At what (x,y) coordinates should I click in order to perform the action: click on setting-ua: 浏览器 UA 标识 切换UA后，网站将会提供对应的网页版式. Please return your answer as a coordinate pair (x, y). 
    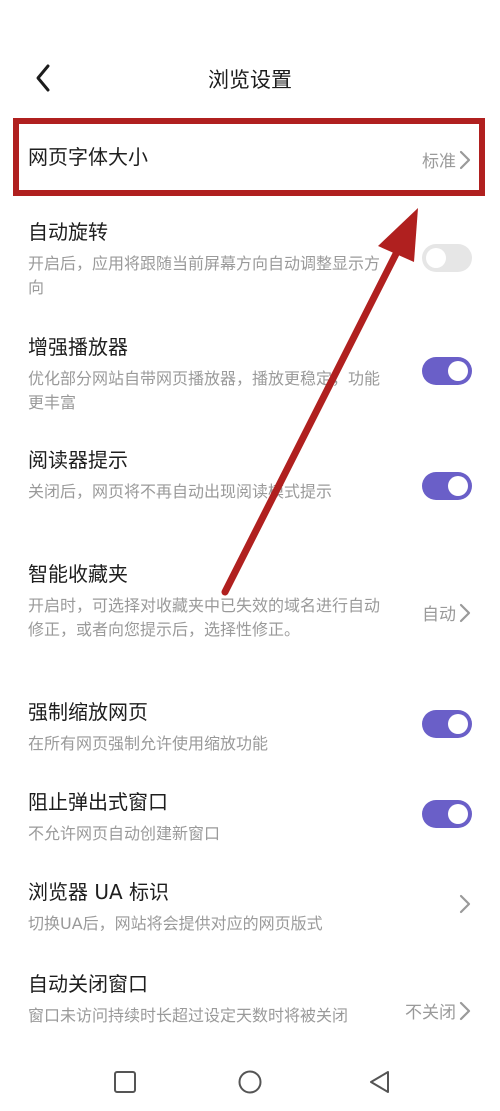
    Looking at the image, I should click on (250, 907).